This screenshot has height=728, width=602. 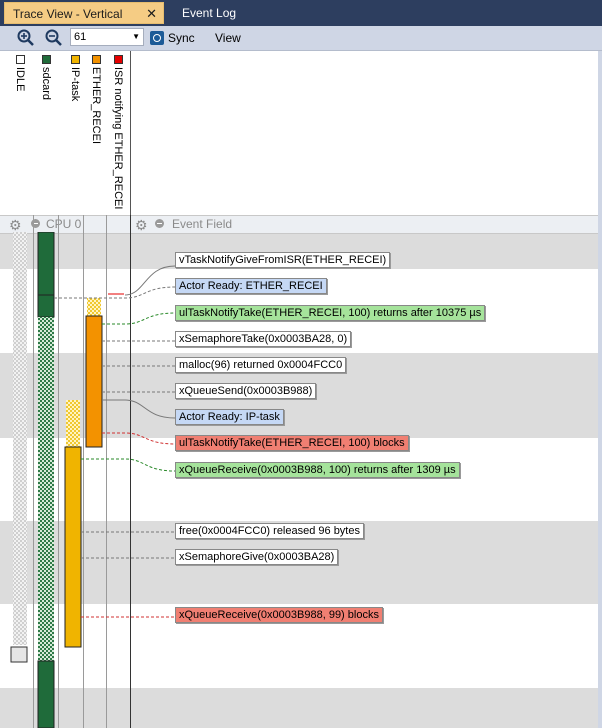 I want to click on cpu-field-label: CPU 0, so click(x=64, y=224).